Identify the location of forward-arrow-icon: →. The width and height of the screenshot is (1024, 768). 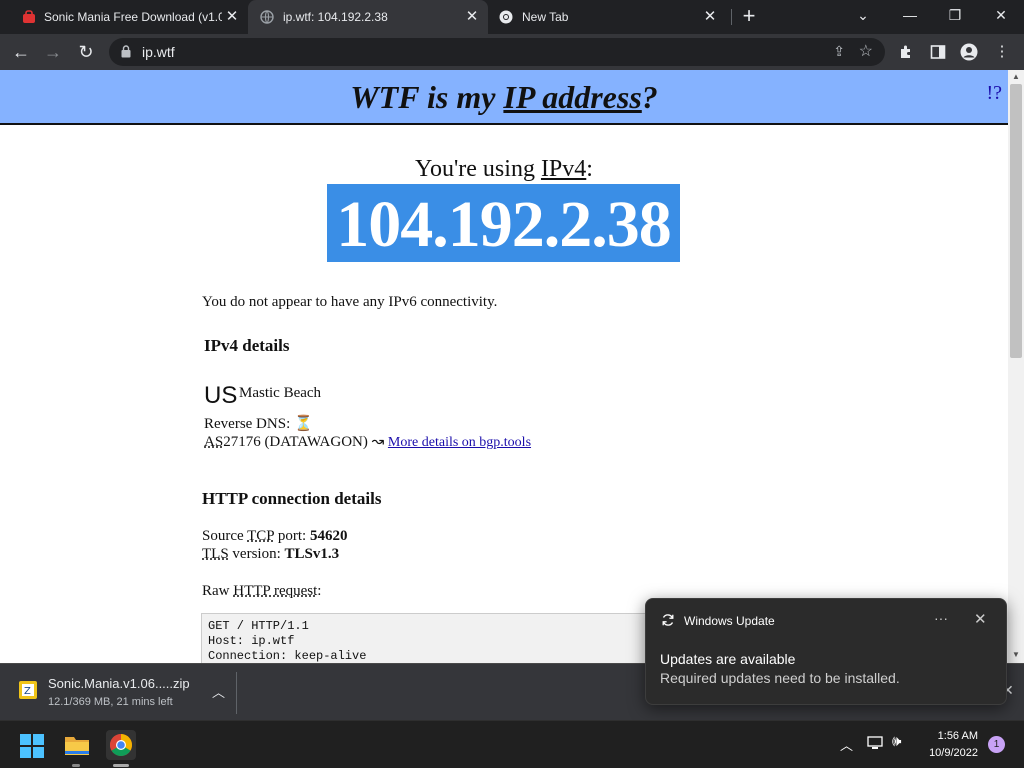
(53, 52).